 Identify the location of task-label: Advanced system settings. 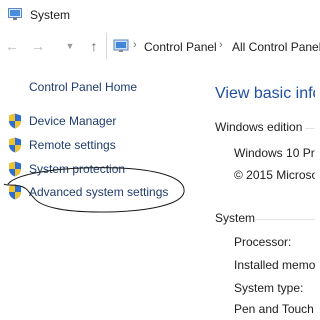
(98, 192).